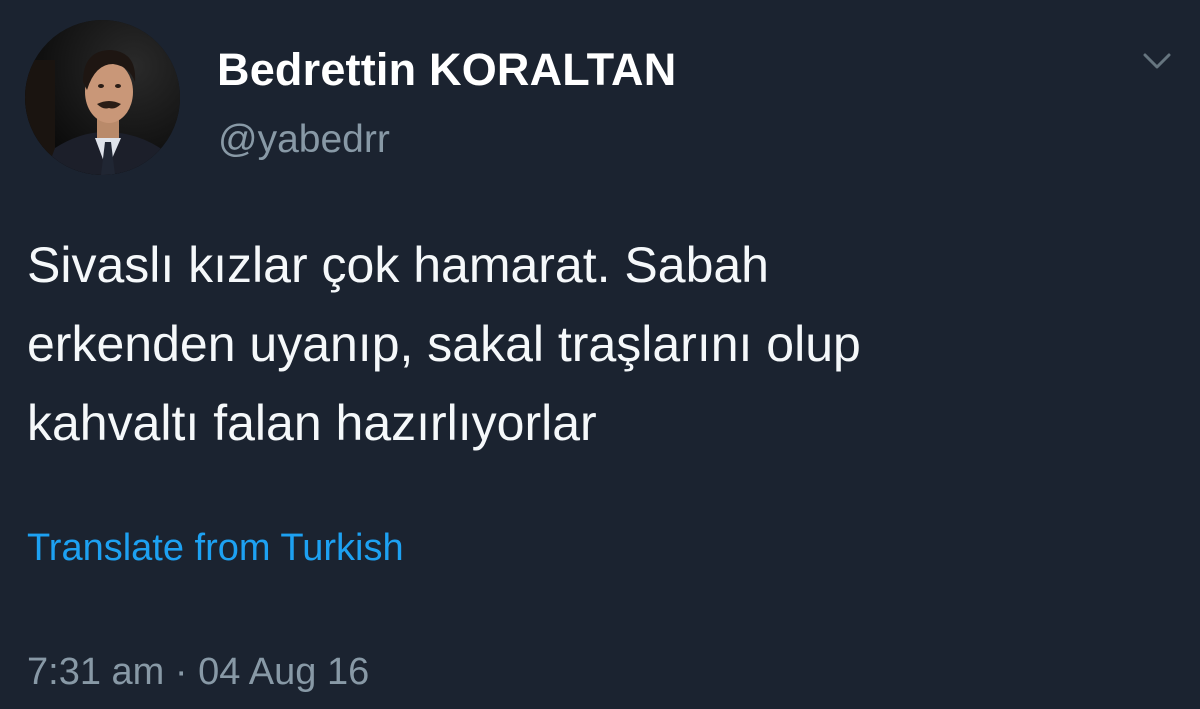 The image size is (1200, 709). I want to click on translate-link: Translate from Turkish, so click(215, 548).